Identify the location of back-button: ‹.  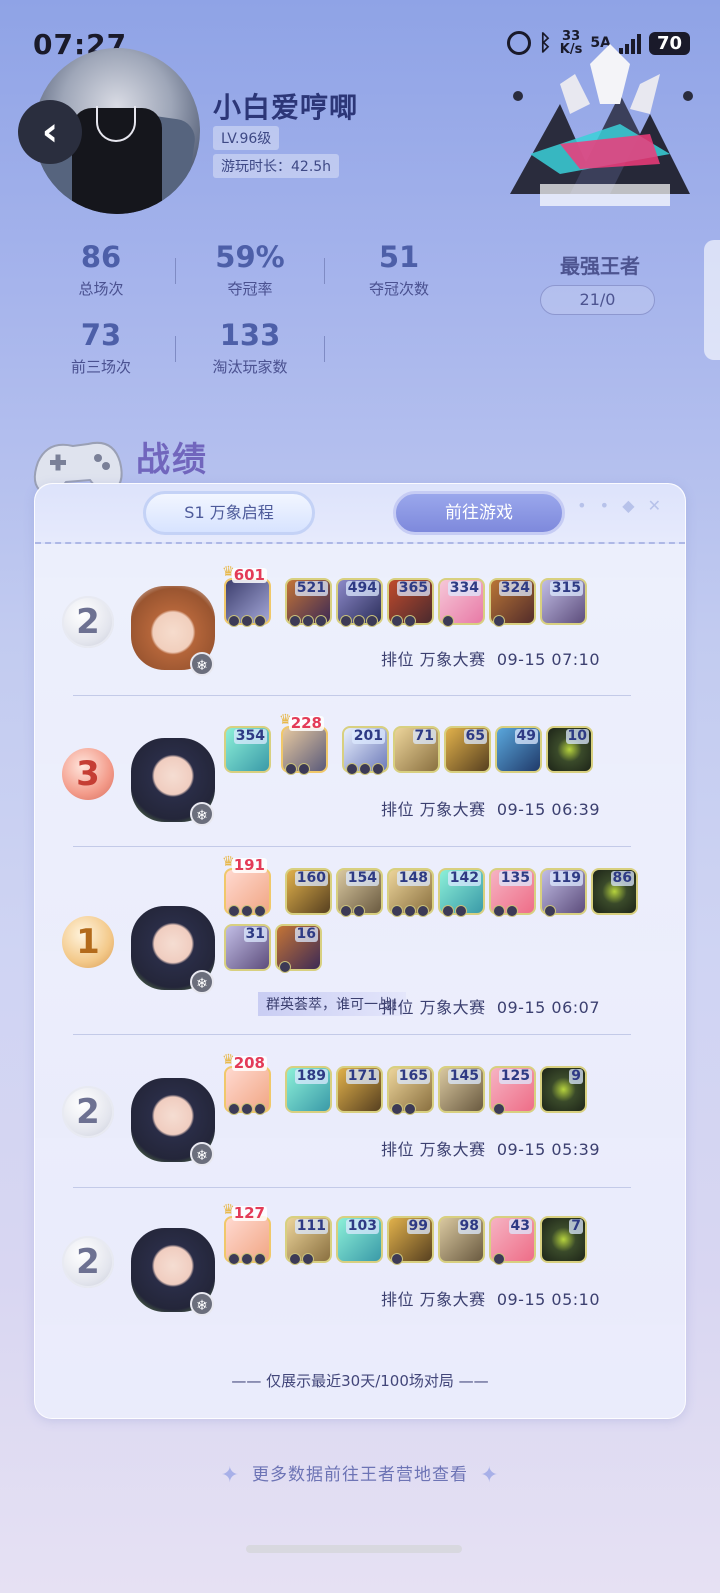
(50, 132).